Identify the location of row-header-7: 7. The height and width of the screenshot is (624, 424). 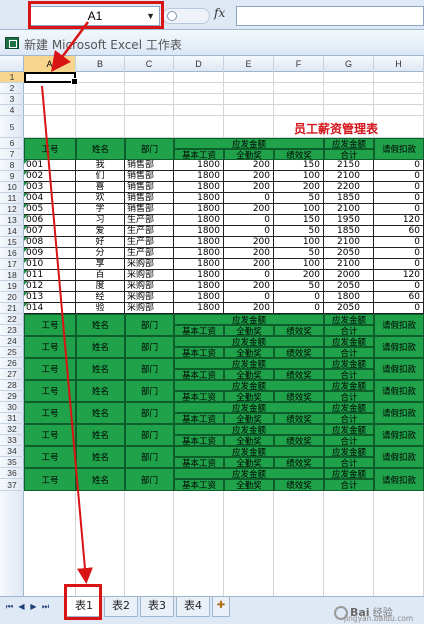
(12, 154).